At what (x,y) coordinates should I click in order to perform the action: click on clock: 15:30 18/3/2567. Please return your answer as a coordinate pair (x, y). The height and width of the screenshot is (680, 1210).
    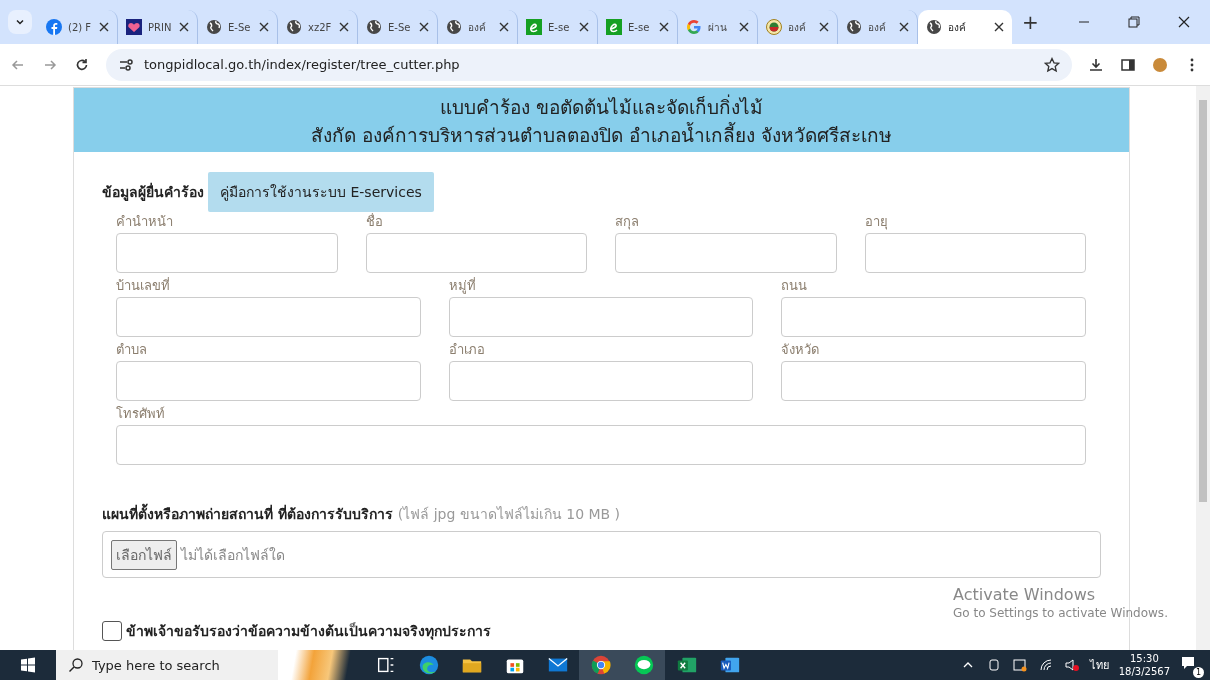
    Looking at the image, I should click on (1144, 665).